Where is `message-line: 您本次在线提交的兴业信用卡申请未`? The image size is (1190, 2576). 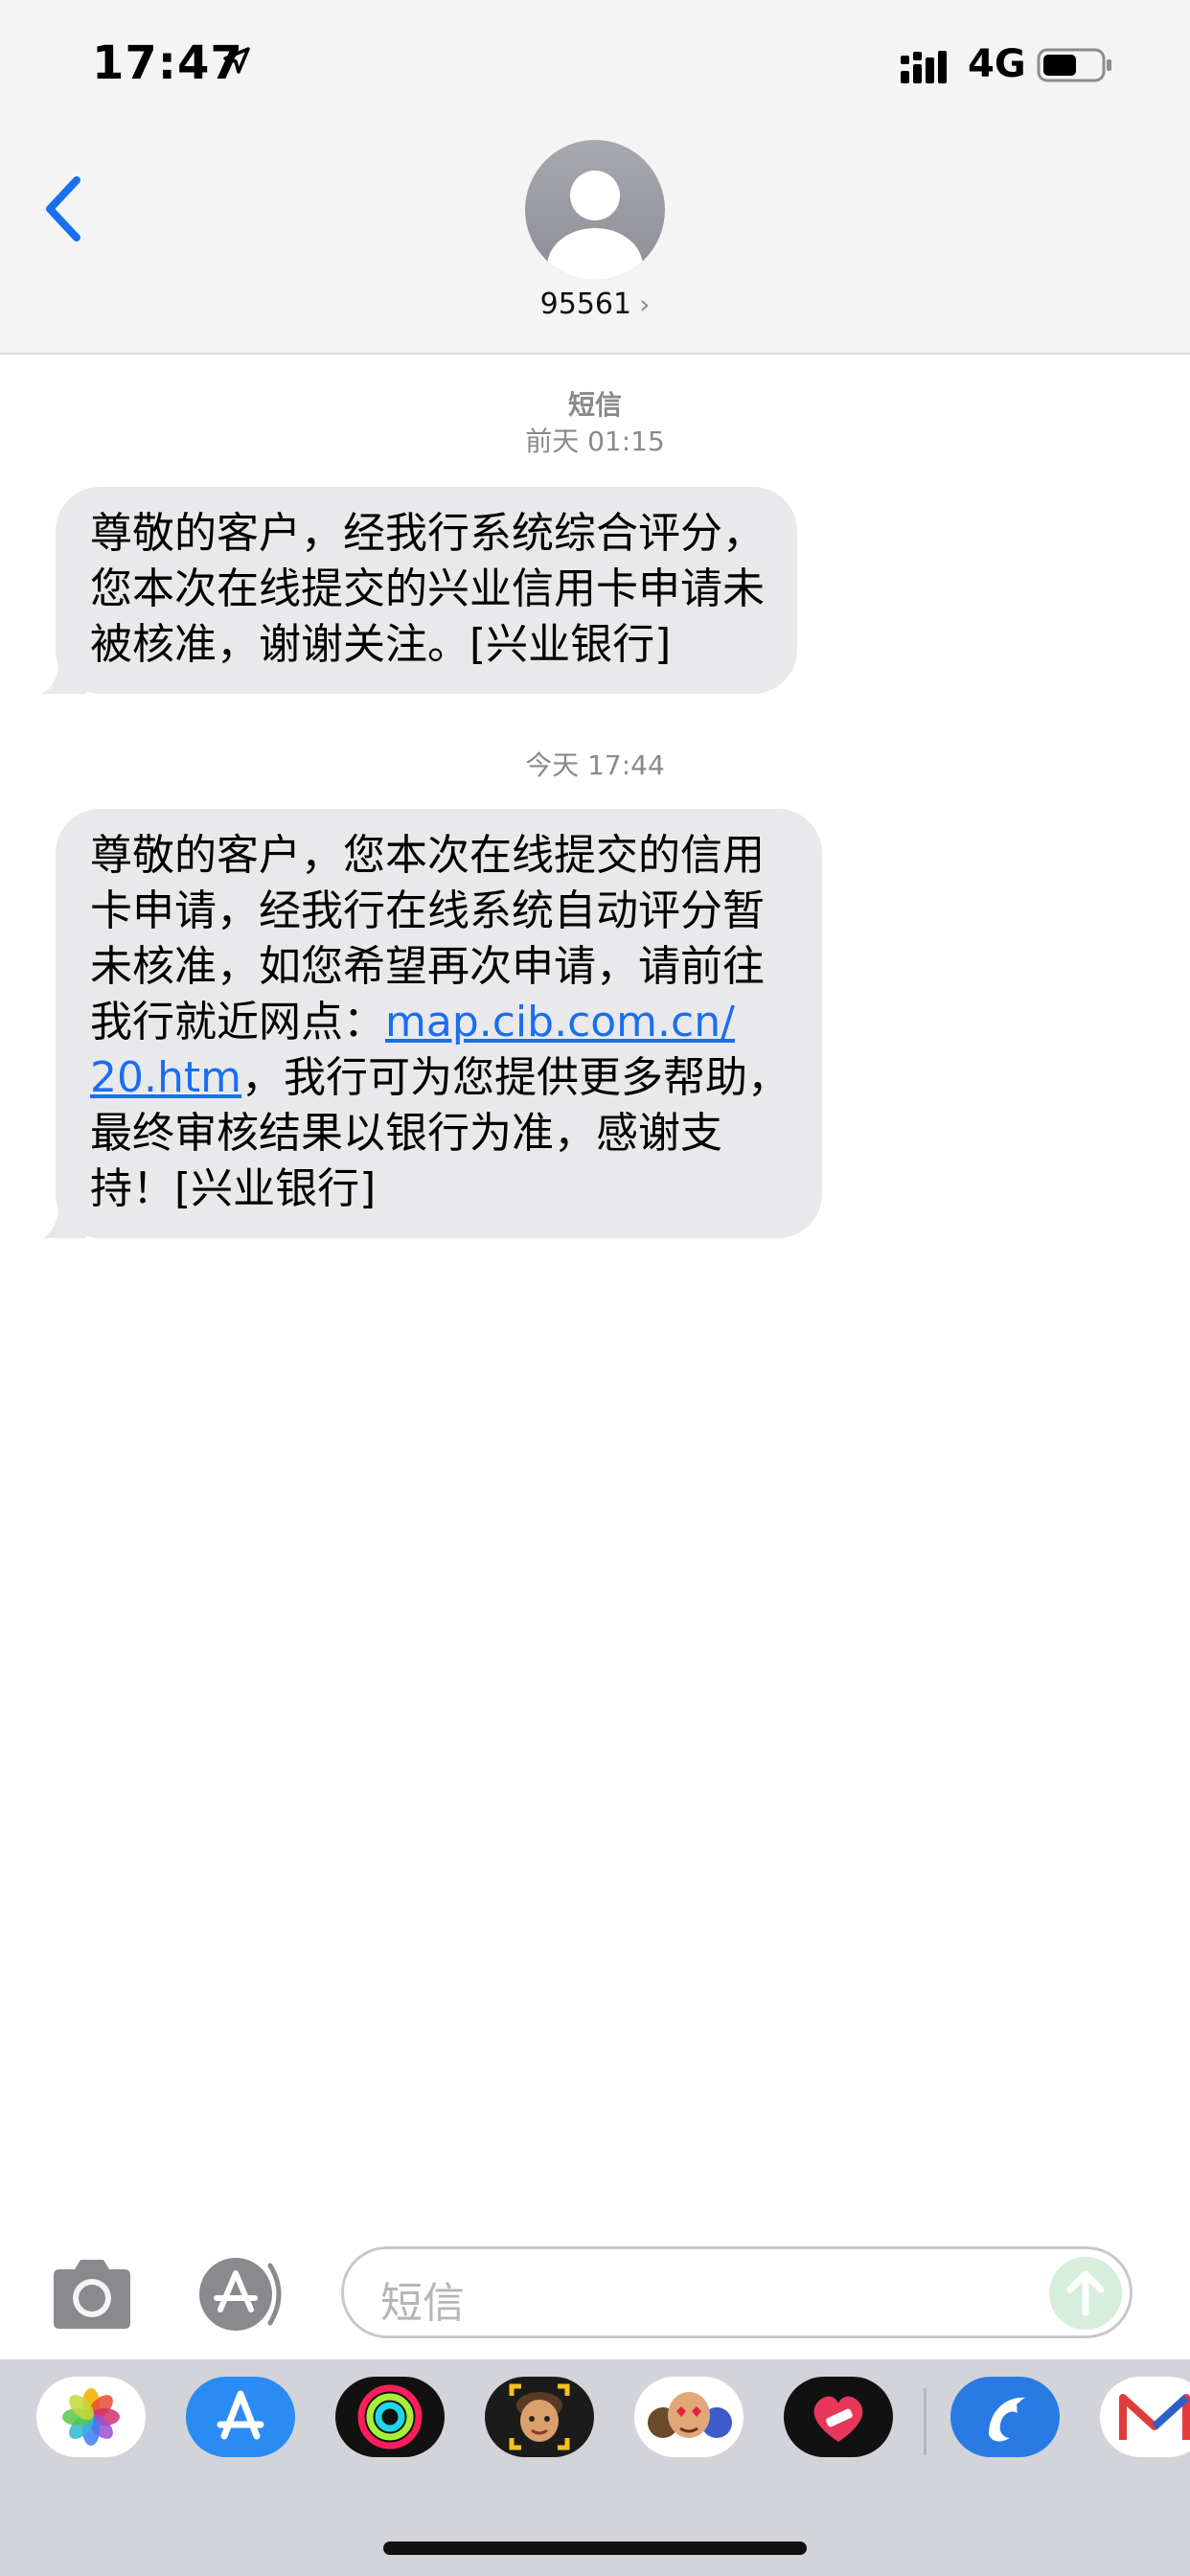 message-line: 您本次在线提交的兴业信用卡申请未 is located at coordinates (428, 588).